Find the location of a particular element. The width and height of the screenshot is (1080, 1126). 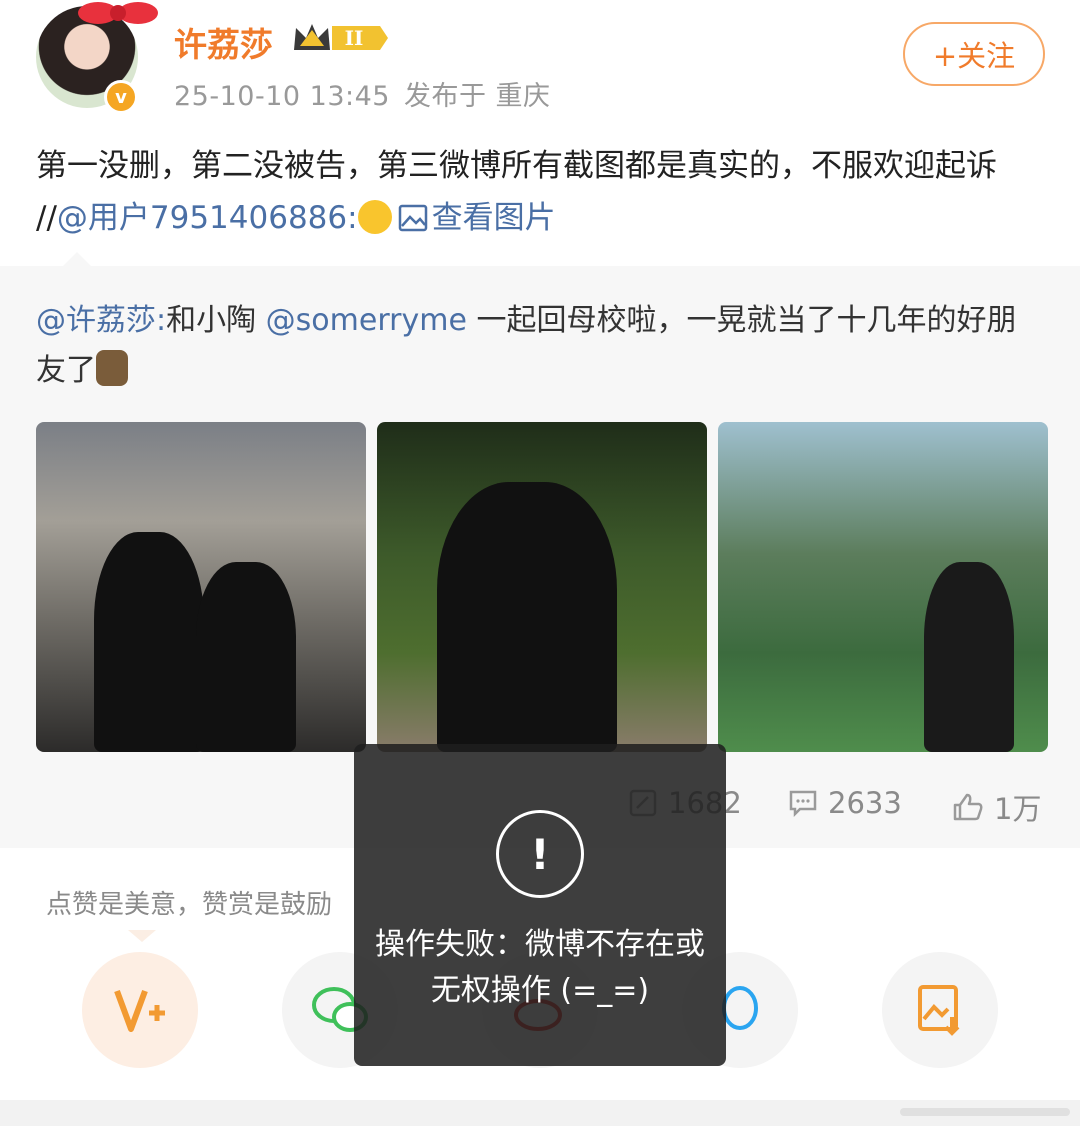

vplus-icon is located at coordinates (139, 1010).